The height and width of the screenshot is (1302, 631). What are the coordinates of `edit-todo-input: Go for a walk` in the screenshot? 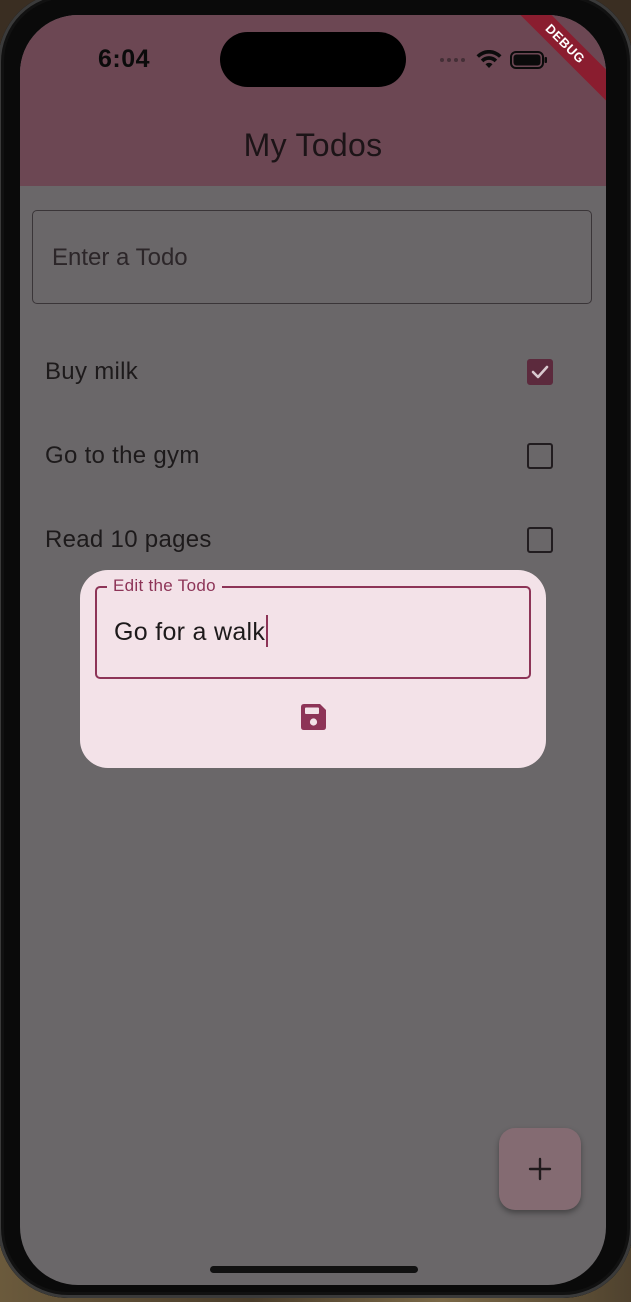 It's located at (191, 631).